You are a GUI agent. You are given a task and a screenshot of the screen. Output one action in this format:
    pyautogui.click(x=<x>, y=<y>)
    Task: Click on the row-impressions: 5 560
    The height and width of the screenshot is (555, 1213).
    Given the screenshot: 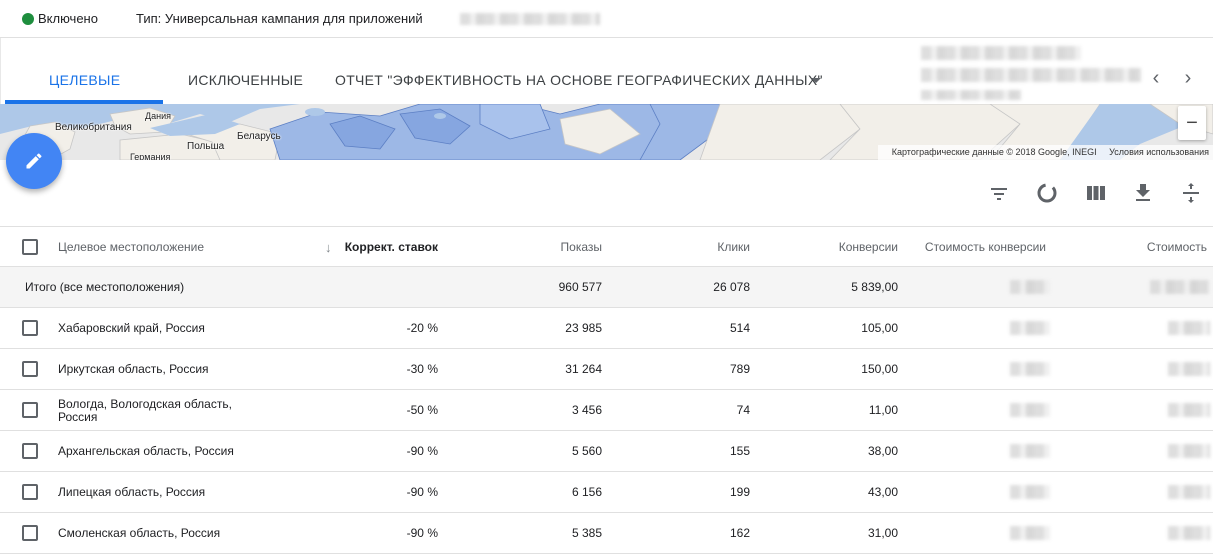 What is the action you would take?
    pyautogui.click(x=586, y=451)
    